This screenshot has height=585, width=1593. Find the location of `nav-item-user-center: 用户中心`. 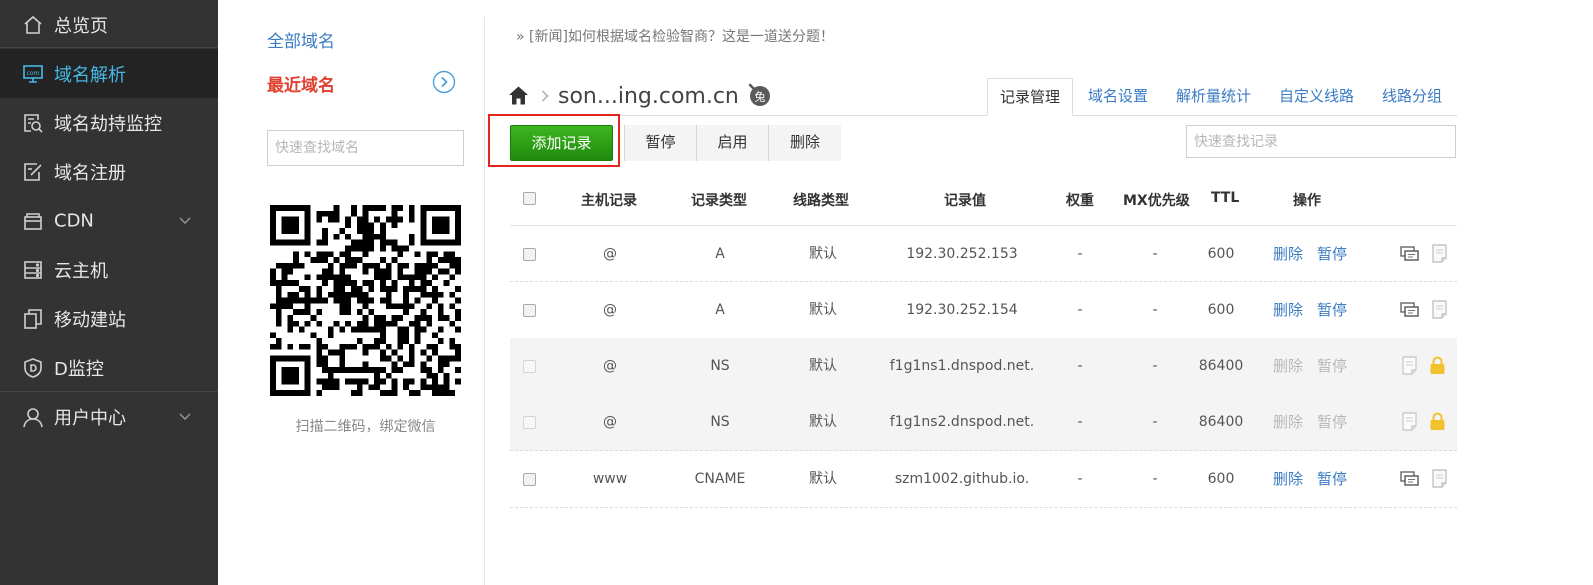

nav-item-user-center: 用户中心 is located at coordinates (109, 416).